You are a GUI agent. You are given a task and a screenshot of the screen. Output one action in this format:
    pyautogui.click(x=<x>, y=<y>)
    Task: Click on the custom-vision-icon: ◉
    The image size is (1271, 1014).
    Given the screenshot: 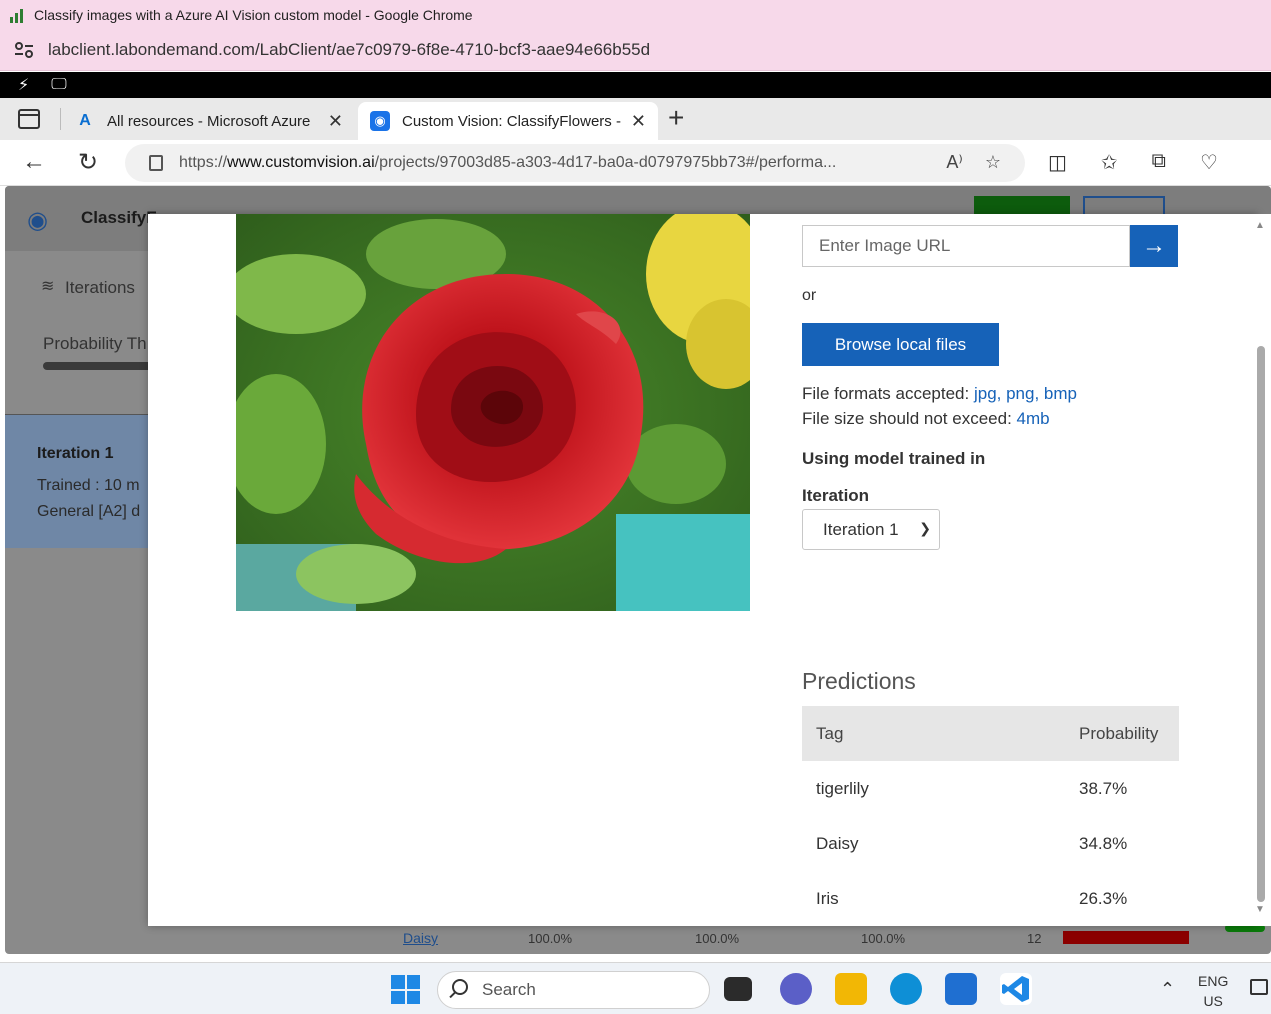 What is the action you would take?
    pyautogui.click(x=380, y=121)
    